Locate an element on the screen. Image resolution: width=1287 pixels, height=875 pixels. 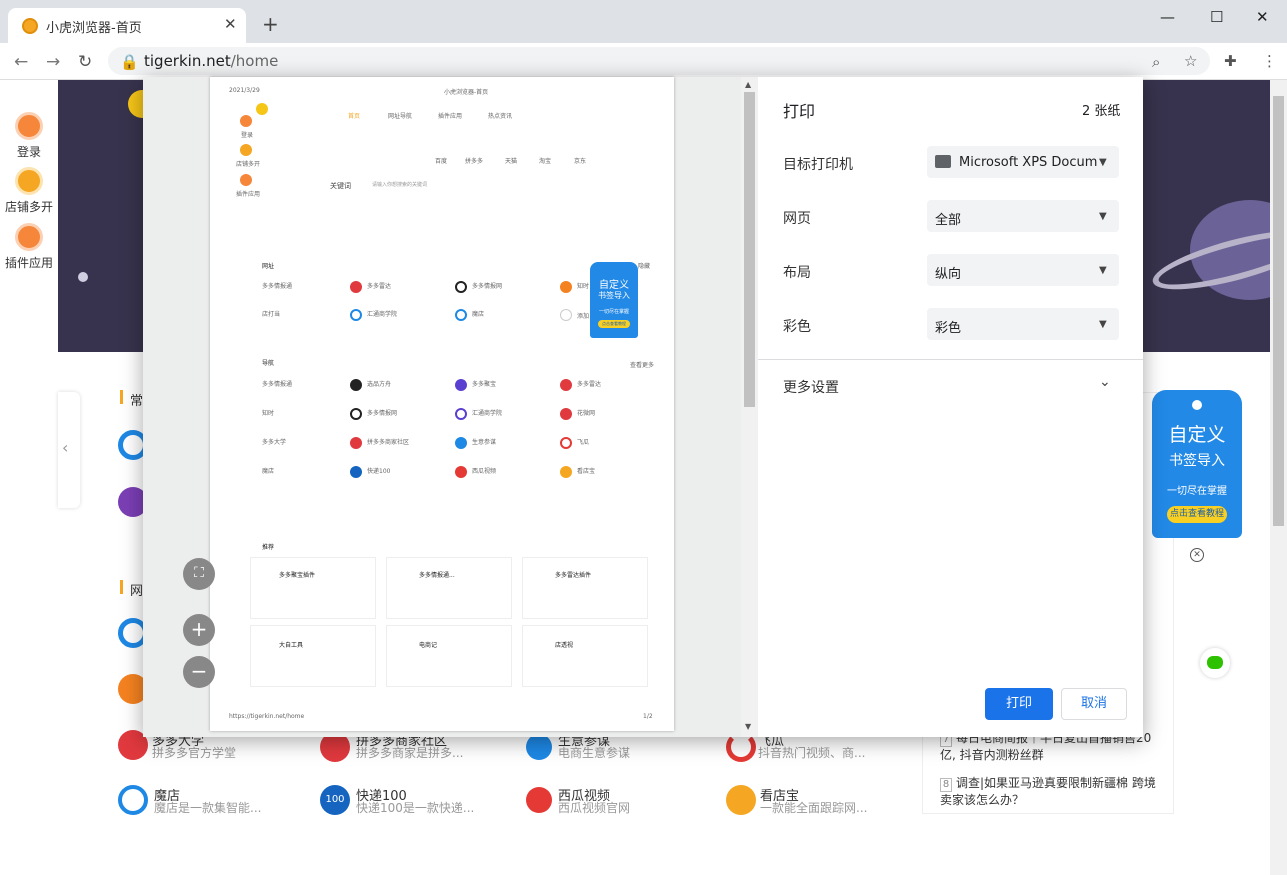
preview-card-title: 大自工具 is located at coordinates (291, 644).